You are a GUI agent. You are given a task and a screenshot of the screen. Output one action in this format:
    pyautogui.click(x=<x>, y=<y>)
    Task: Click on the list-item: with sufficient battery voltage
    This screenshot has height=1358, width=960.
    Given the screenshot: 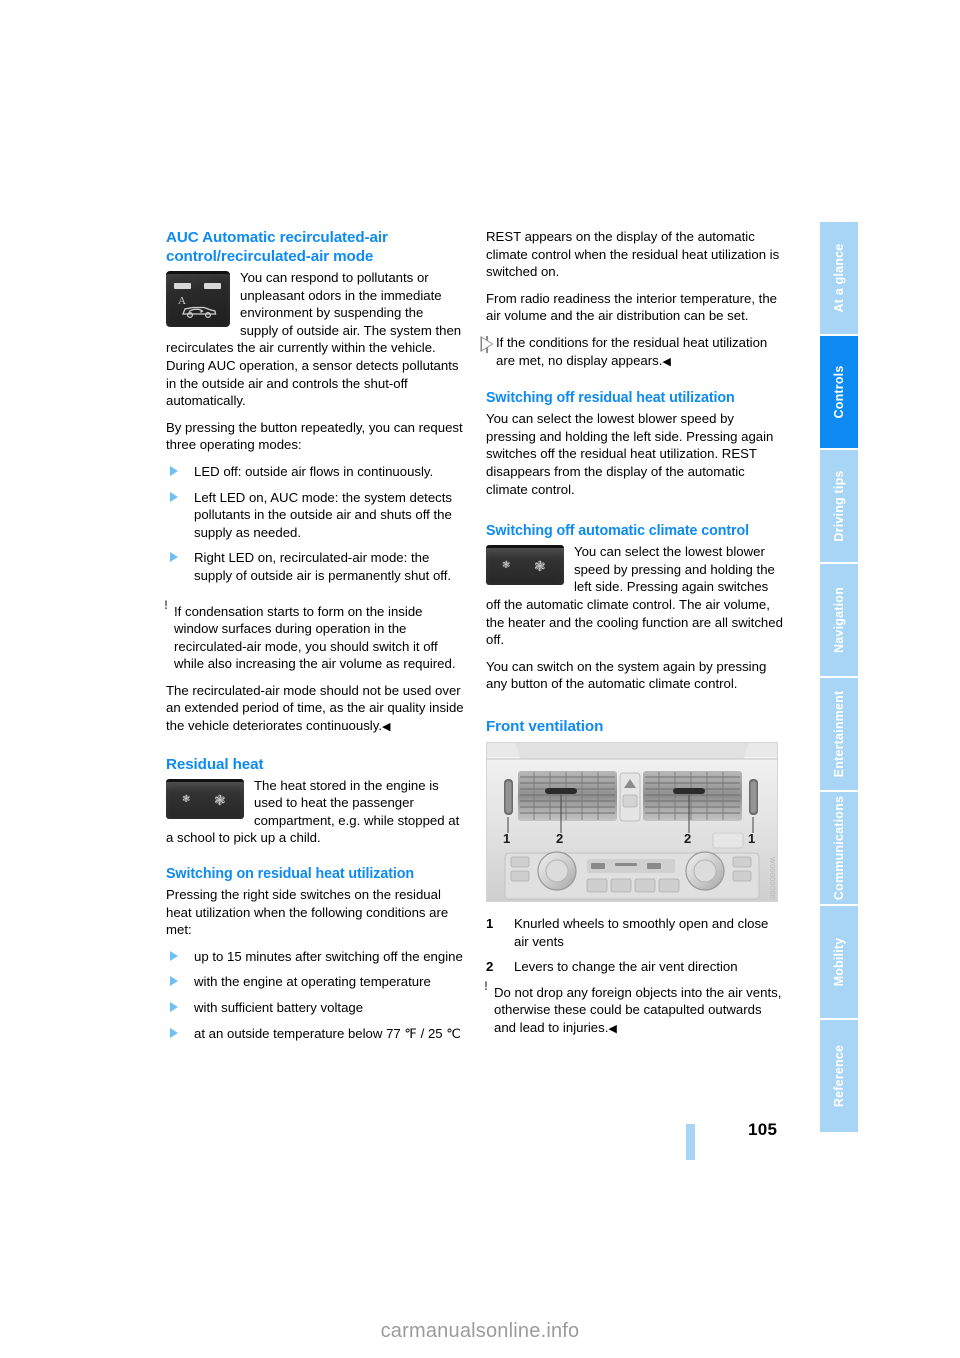 What is the action you would take?
    pyautogui.click(x=315, y=1008)
    